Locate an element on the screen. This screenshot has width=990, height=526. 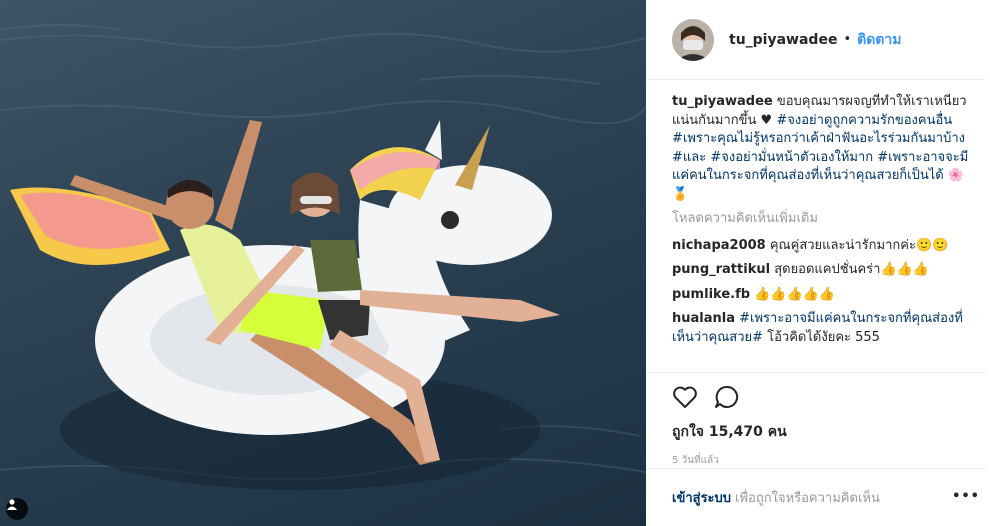
user-tag-button is located at coordinates (17, 509).